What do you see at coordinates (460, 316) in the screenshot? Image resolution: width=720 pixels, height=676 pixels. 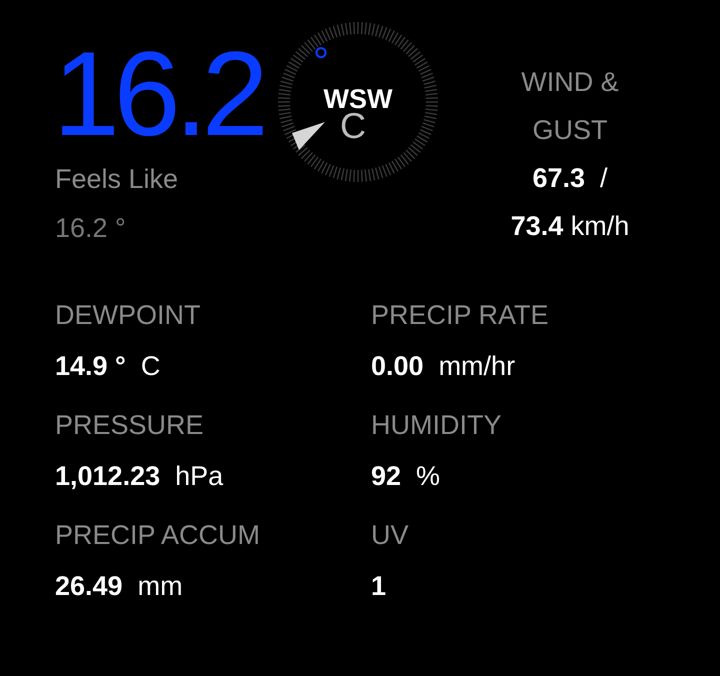 I see `stat-label: PRECIP RATE` at bounding box center [460, 316].